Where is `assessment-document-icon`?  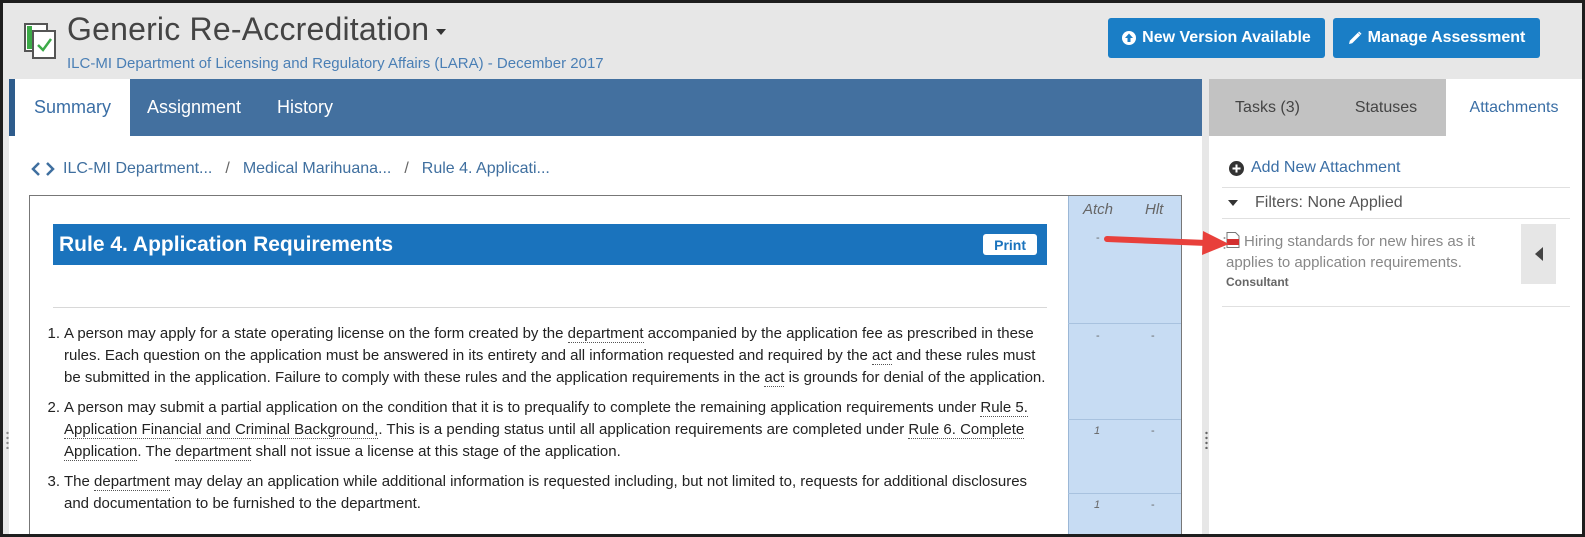 assessment-document-icon is located at coordinates (40, 41).